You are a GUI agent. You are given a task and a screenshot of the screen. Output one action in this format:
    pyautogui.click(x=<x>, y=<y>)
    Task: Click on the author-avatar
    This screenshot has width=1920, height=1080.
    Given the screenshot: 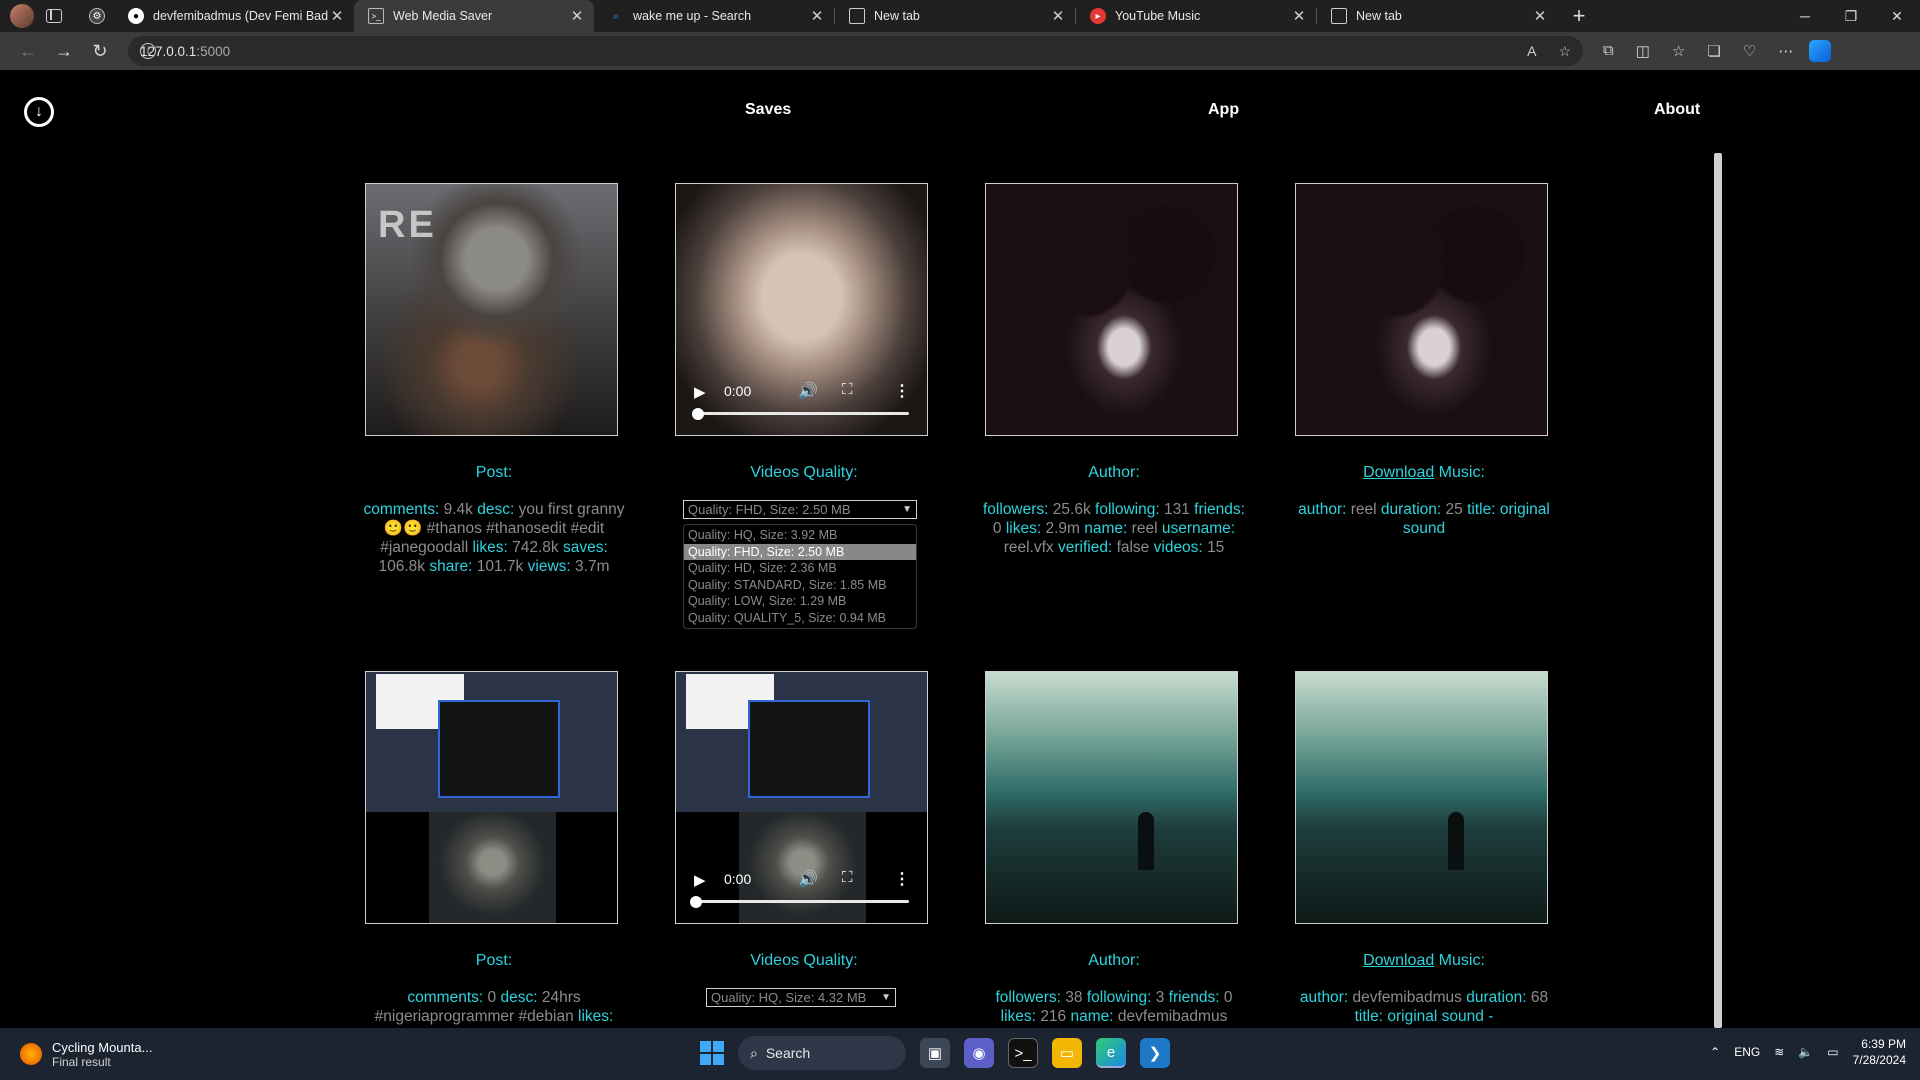 What is the action you would take?
    pyautogui.click(x=1111, y=797)
    